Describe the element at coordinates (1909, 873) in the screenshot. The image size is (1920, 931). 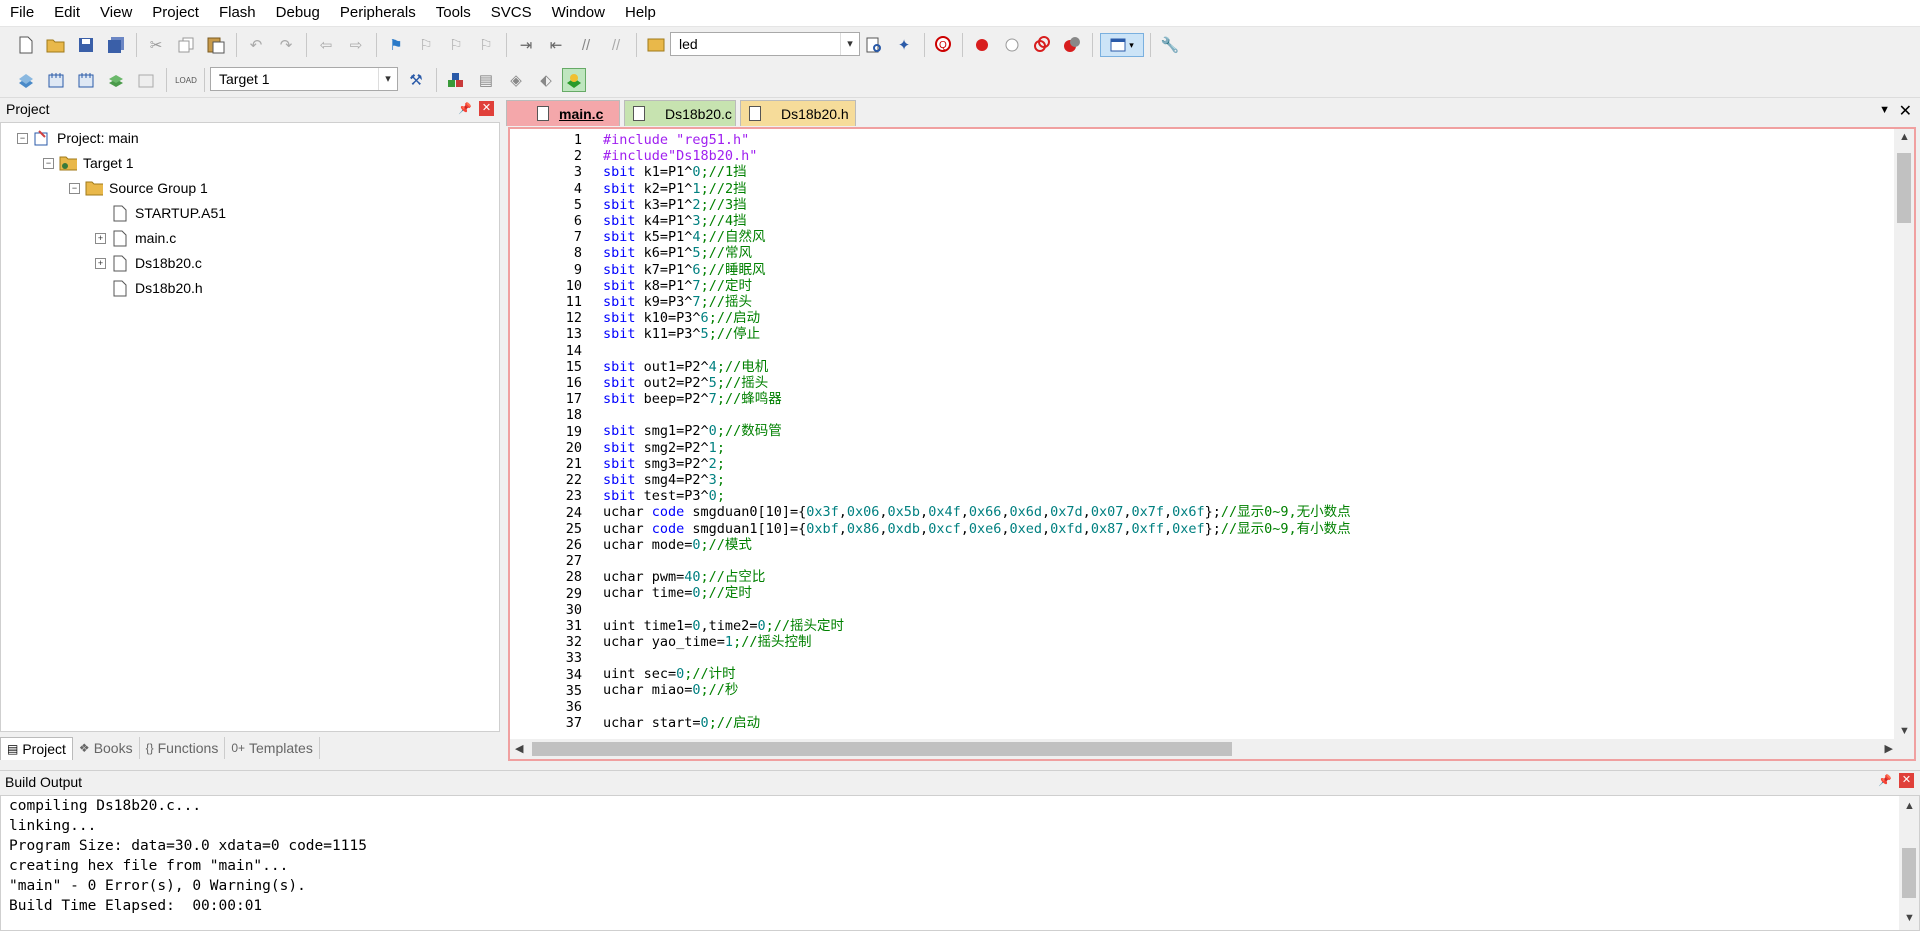
I see `build-scroll-thumb` at that location.